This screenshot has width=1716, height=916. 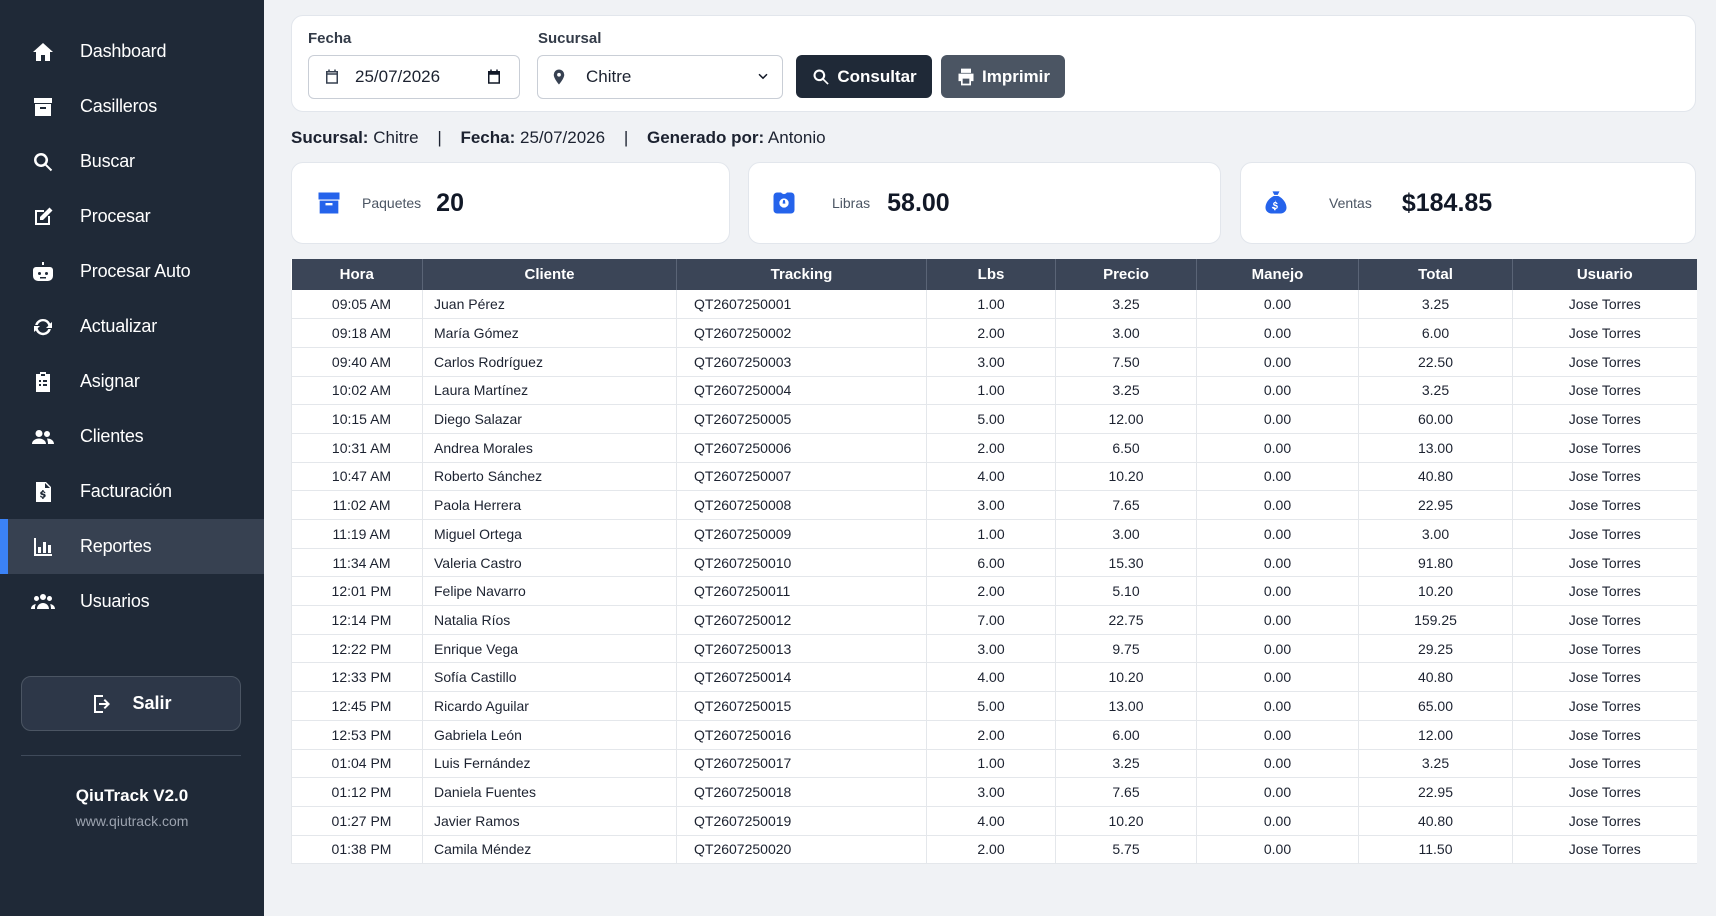 What do you see at coordinates (549, 274) in the screenshot?
I see `column-header: Cliente` at bounding box center [549, 274].